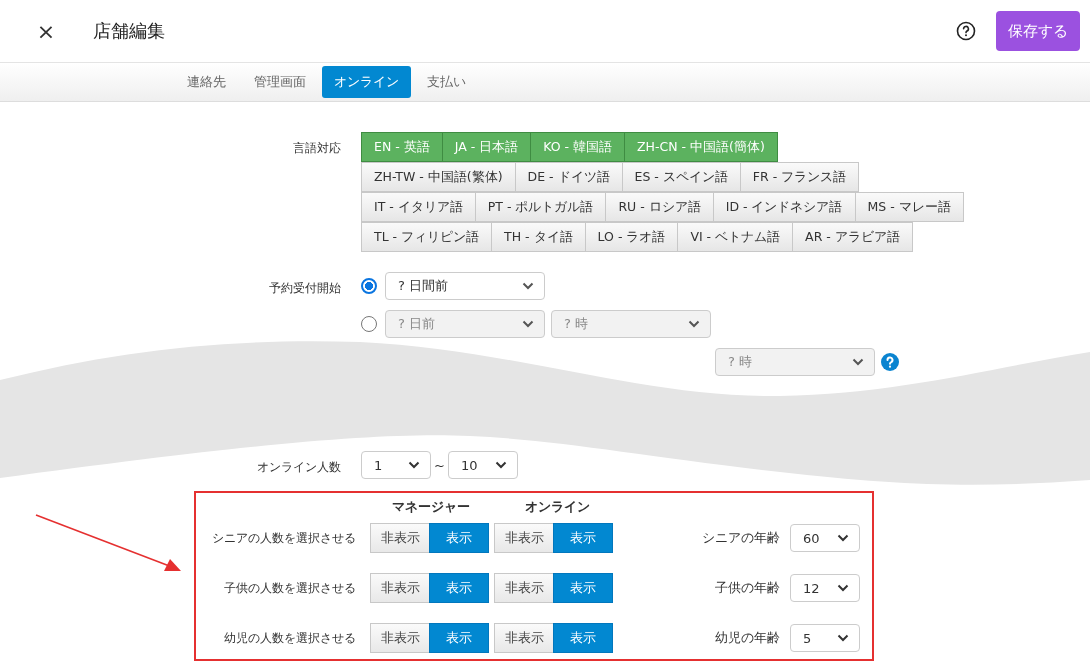 The height and width of the screenshot is (672, 1090). Describe the element at coordinates (538, 237) in the screenshot. I see `language-toggle: TH - タイ語` at that location.